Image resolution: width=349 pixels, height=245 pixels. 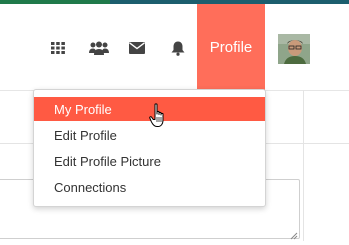 What do you see at coordinates (83, 109) in the screenshot?
I see `menu-item-label: My Profile` at bounding box center [83, 109].